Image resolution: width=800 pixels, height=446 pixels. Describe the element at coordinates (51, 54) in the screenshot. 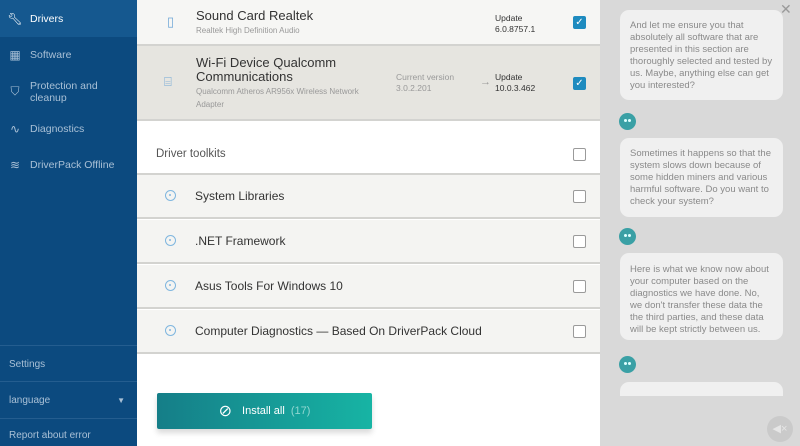

I see `nav-label: Software` at that location.